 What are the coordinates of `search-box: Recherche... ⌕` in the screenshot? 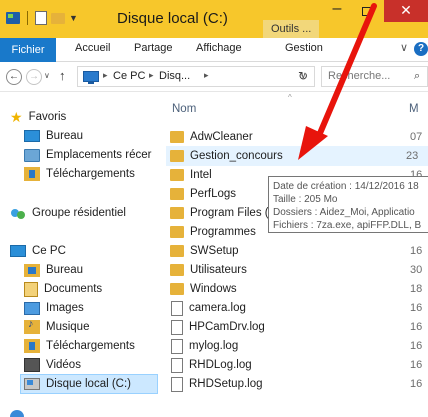 It's located at (374, 76).